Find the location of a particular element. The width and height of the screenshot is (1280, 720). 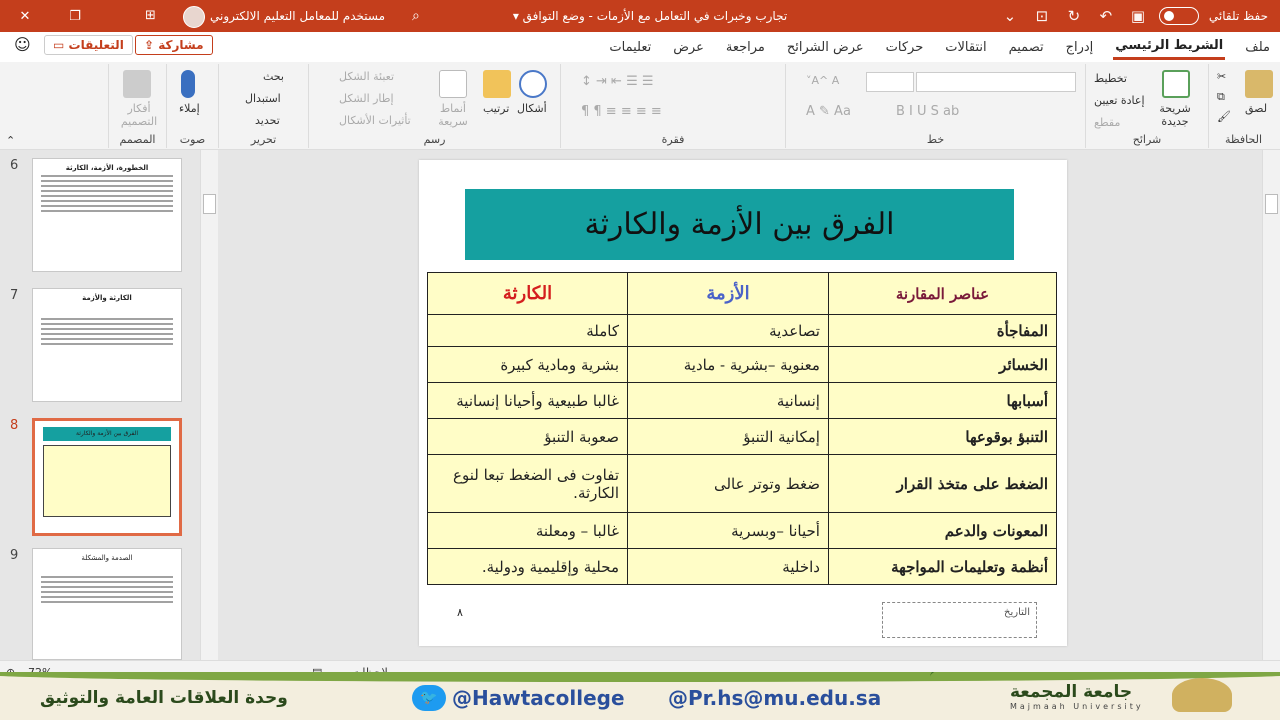

tab-animations: حركات is located at coordinates (905, 47).